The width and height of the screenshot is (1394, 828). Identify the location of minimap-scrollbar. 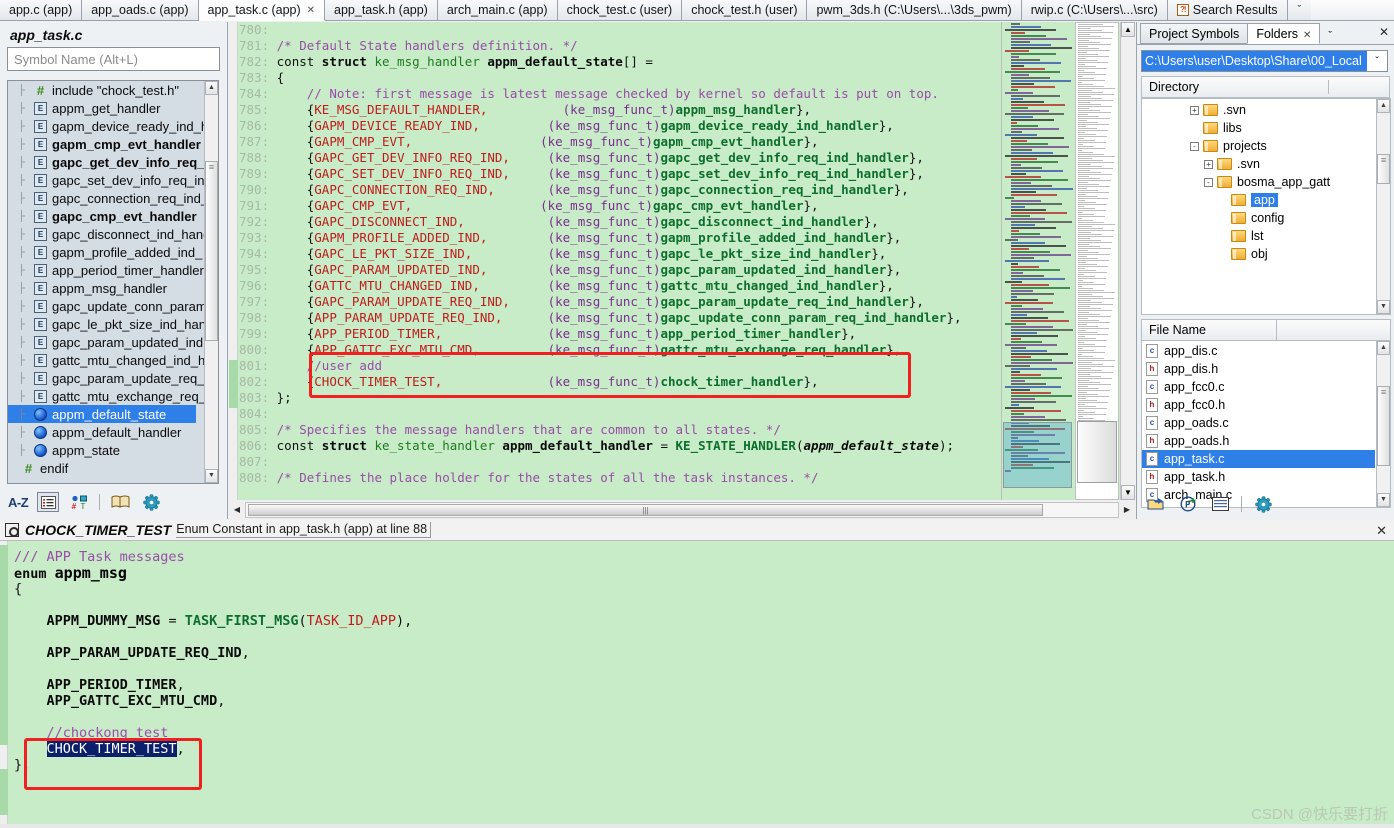
(1097, 261).